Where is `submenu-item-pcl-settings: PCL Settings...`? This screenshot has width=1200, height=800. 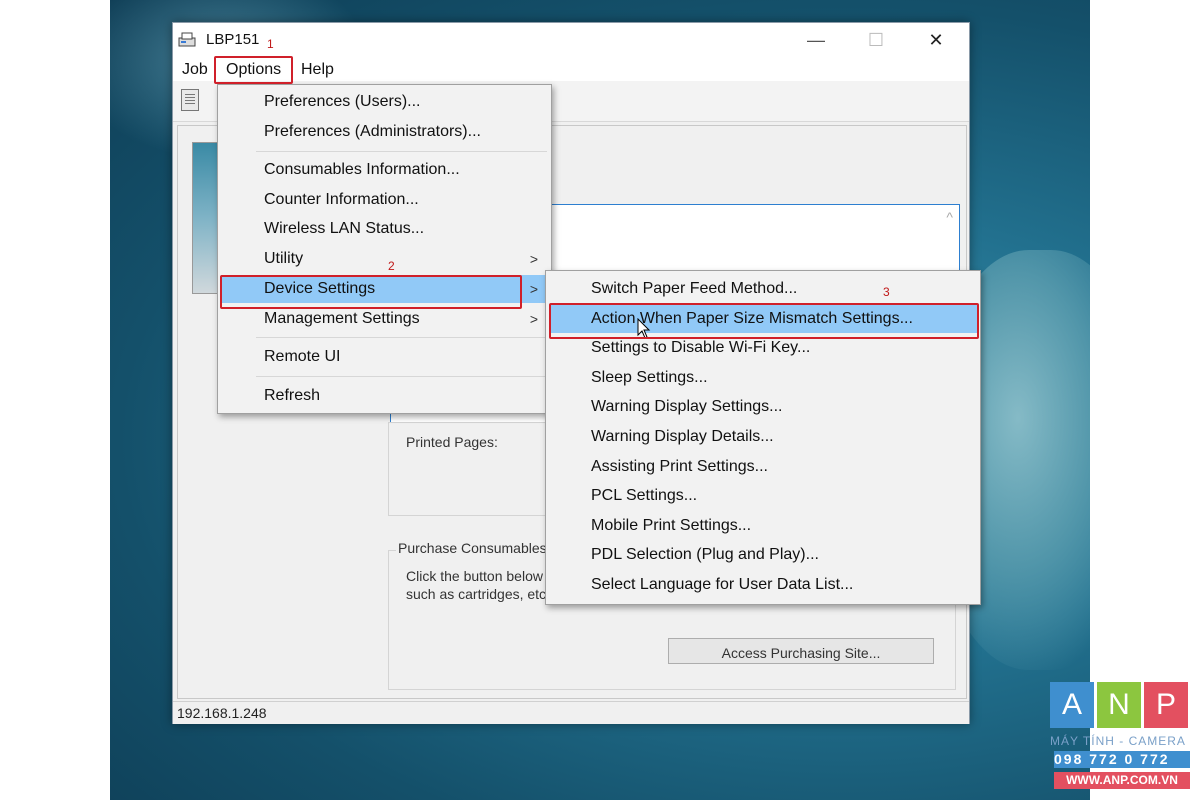 submenu-item-pcl-settings: PCL Settings... is located at coordinates (763, 496).